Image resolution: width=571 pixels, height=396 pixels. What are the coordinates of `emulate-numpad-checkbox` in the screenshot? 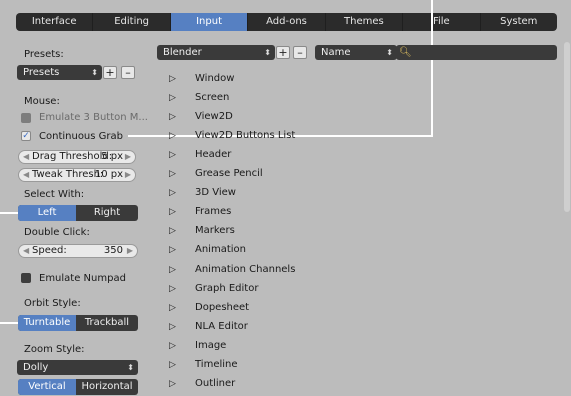 It's located at (26, 278).